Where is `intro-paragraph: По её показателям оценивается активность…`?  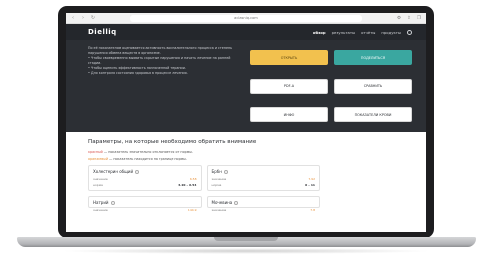
intro-paragraph: По её показателям оценивается активность… is located at coordinates (160, 50).